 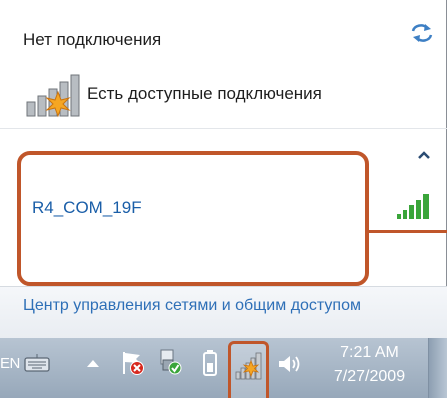 I want to click on connection-status-title: Нет подключения, so click(x=92, y=39).